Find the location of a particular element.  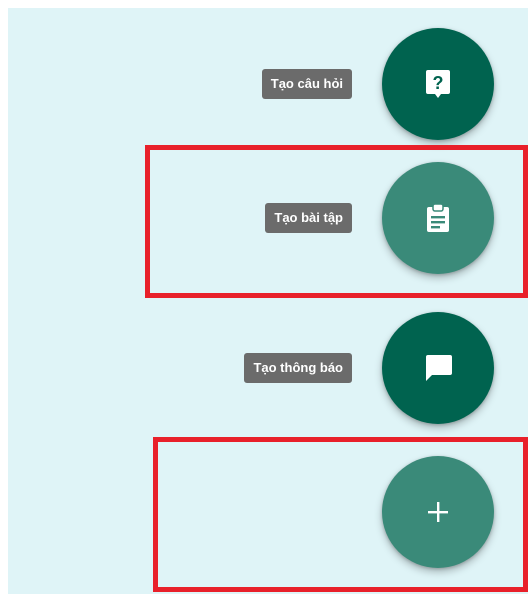

assignment-icon is located at coordinates (438, 218).